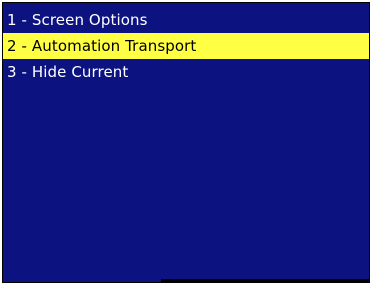  I want to click on menu-item-label: 2 - Automation Transport, so click(102, 46).